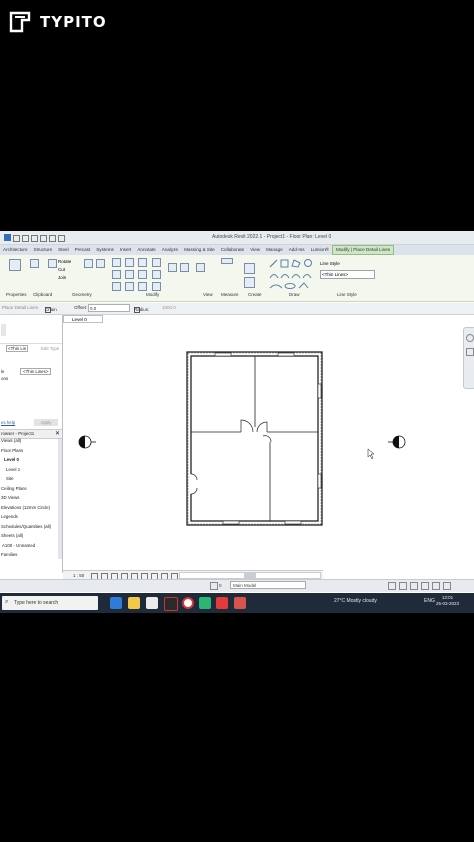 Image resolution: width=474 pixels, height=842 pixels. What do you see at coordinates (9, 554) in the screenshot?
I see `browser-item: Families` at bounding box center [9, 554].